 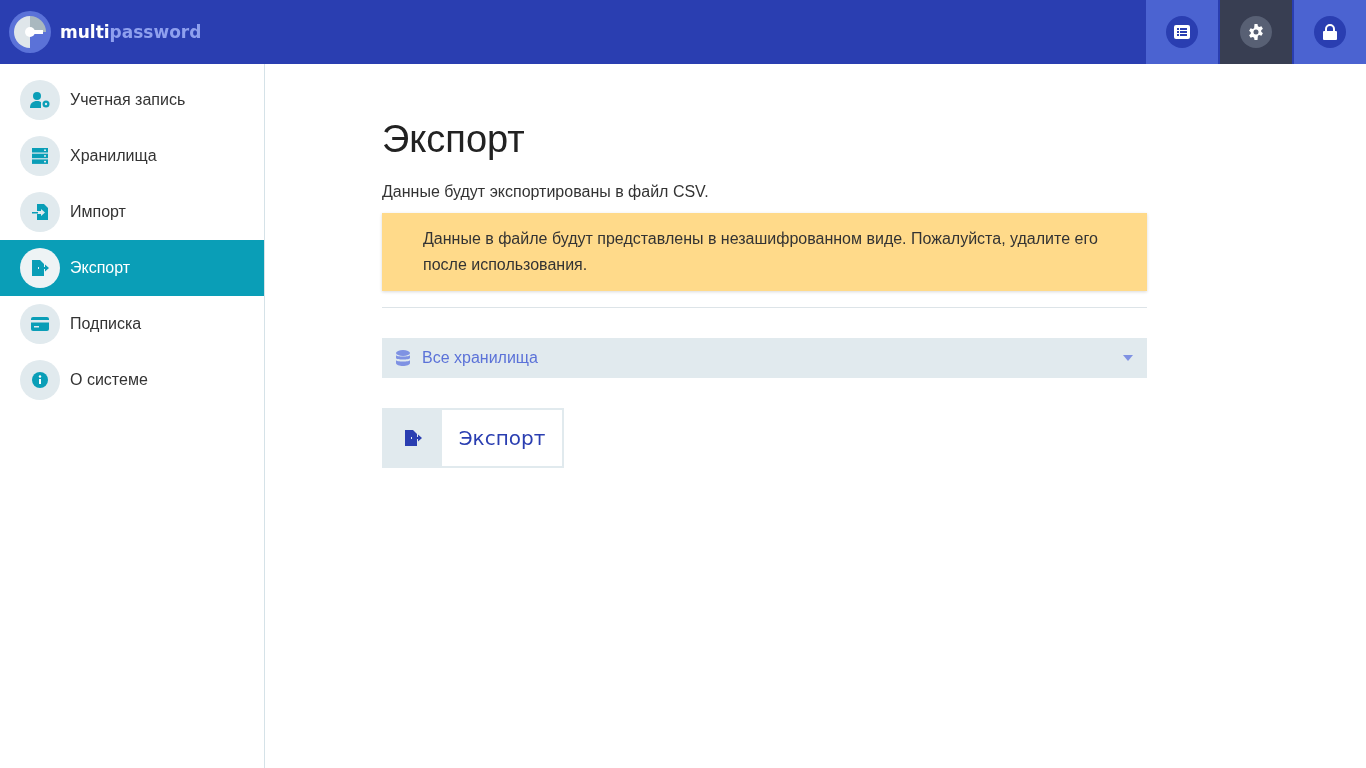 What do you see at coordinates (473, 438) in the screenshot?
I see `export-button: Экспорт` at bounding box center [473, 438].